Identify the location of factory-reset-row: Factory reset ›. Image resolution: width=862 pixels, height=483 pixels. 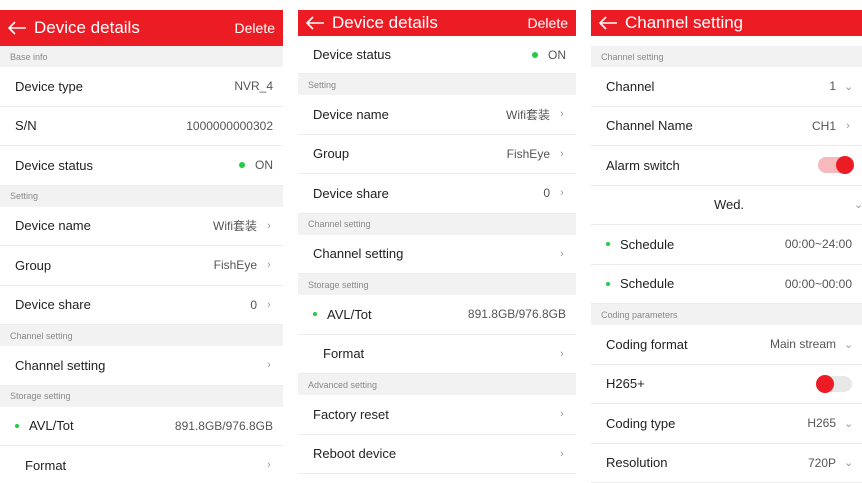
(437, 415).